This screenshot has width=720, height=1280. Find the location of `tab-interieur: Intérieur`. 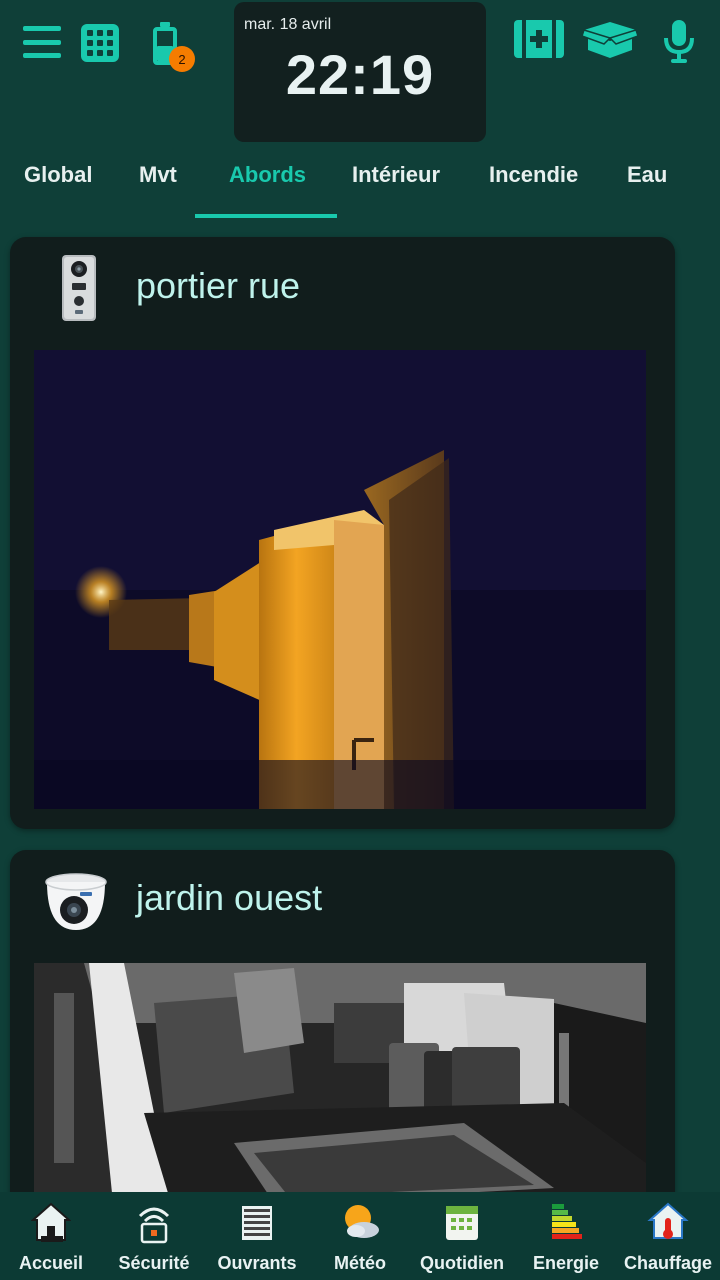

tab-interieur: Intérieur is located at coordinates (396, 175).